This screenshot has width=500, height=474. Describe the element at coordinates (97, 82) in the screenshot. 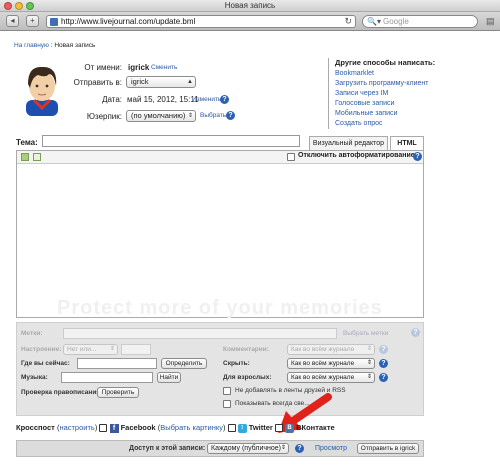

I see `post-to-label: Отправить в:` at that location.